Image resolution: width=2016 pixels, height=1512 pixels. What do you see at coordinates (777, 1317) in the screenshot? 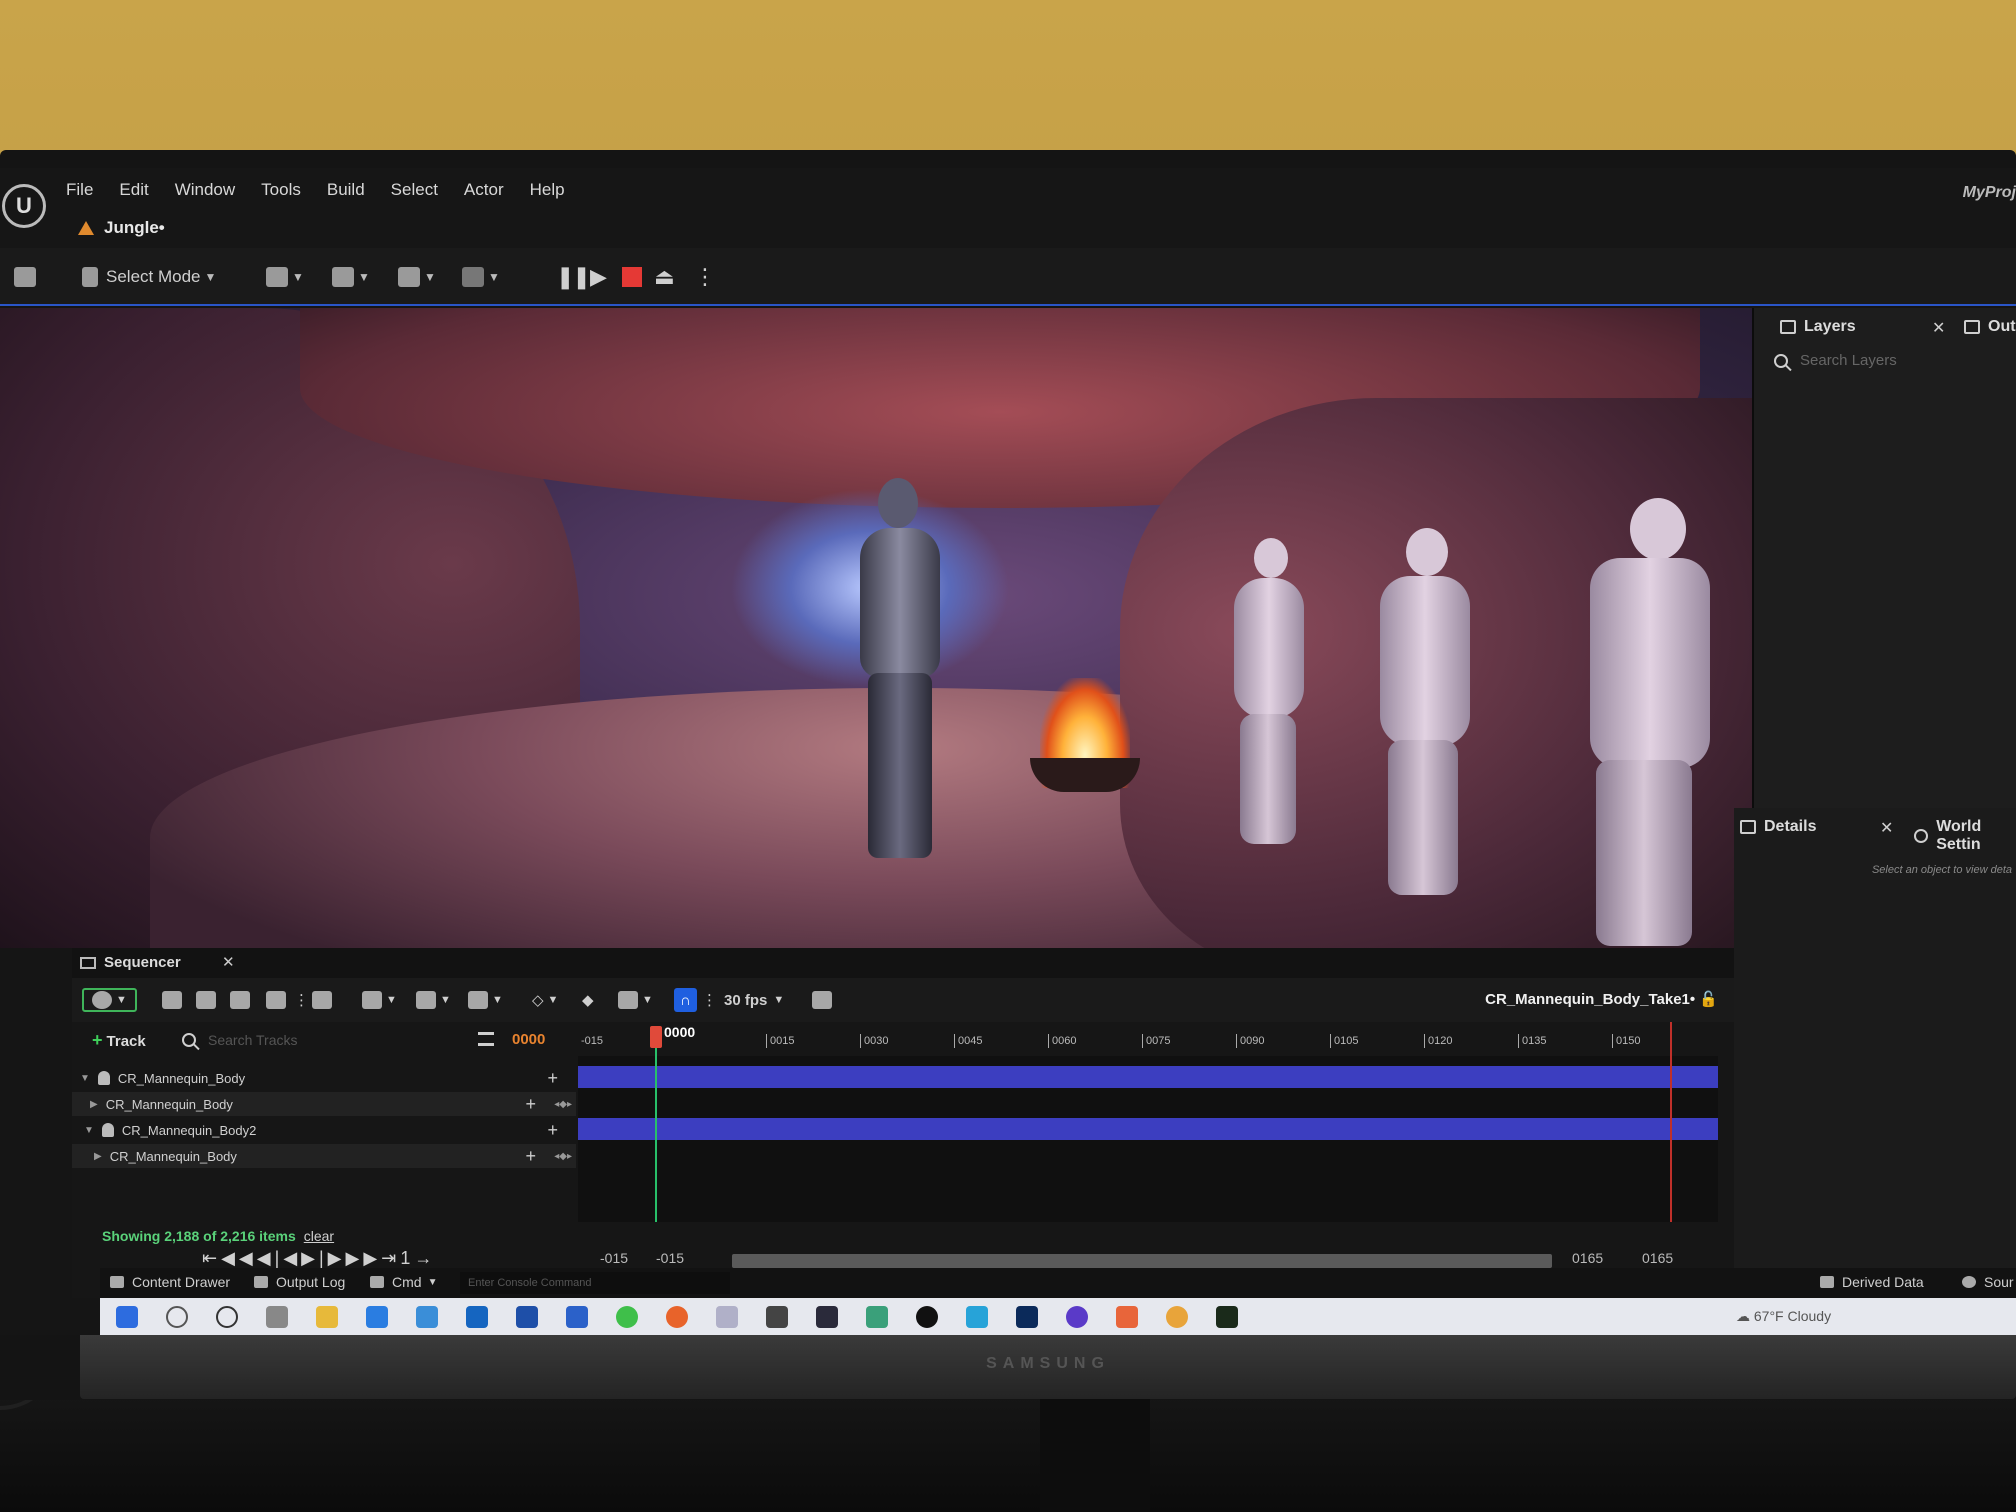
I see `figure-app-icon` at bounding box center [777, 1317].